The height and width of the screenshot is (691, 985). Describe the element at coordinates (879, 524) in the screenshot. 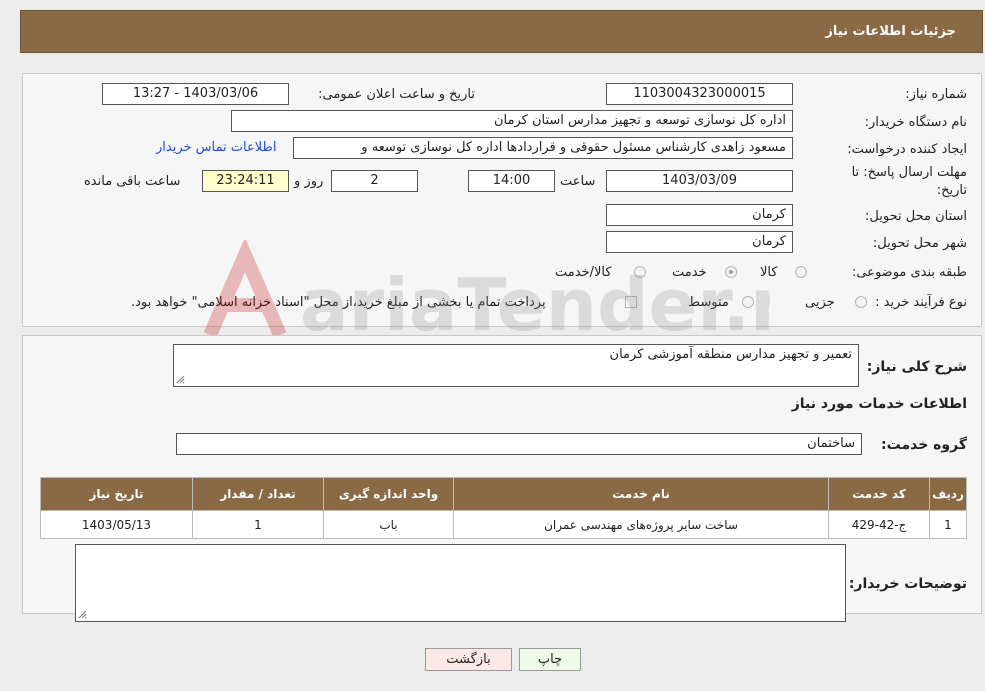

I see `cell-code: ج-42-429` at that location.